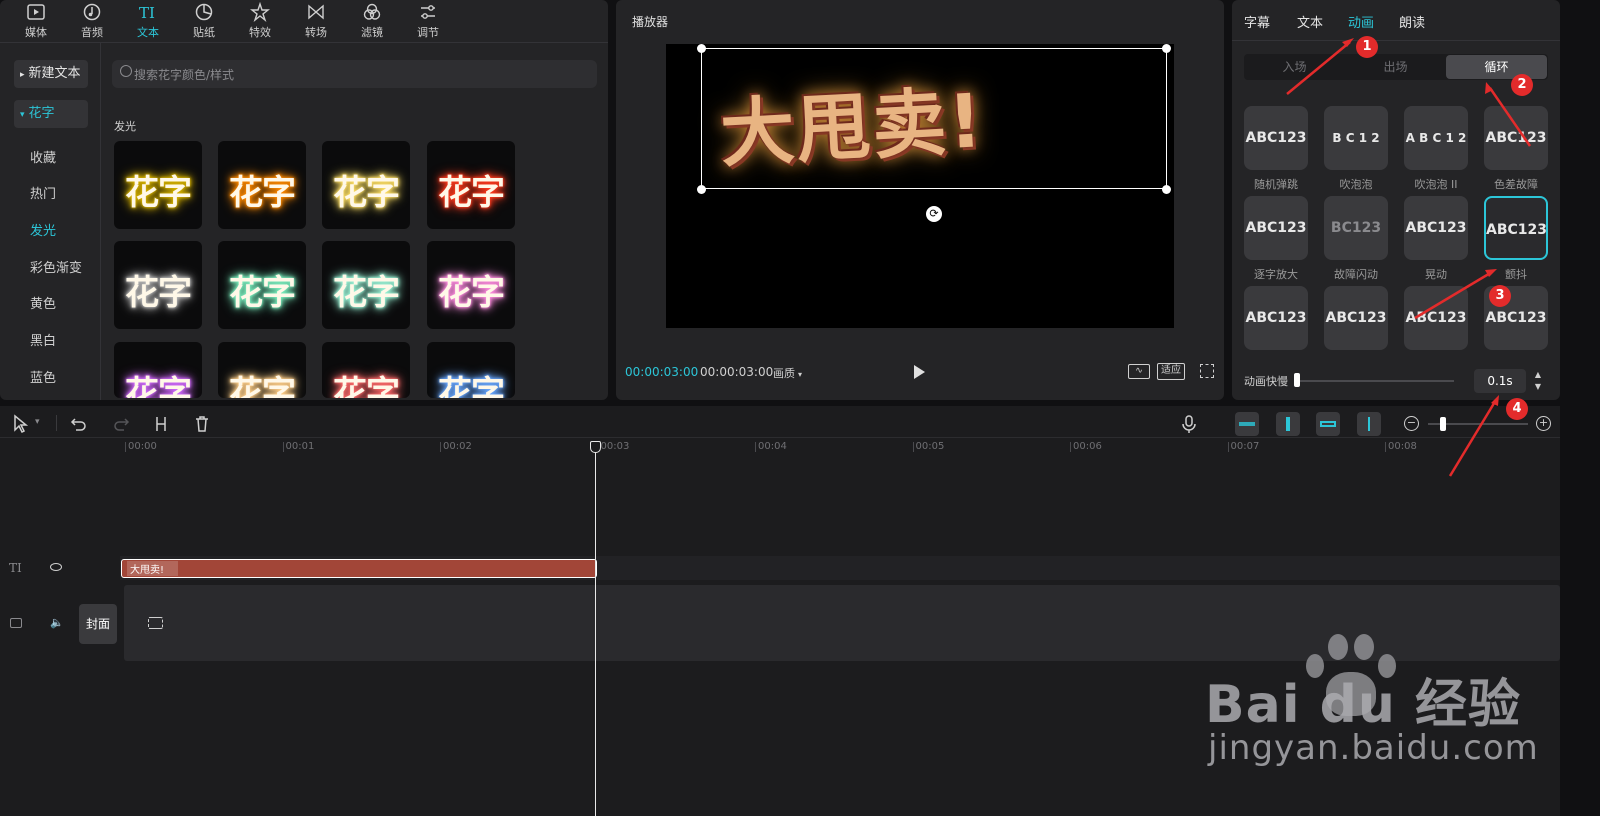 The height and width of the screenshot is (816, 1600). I want to click on watermark-brand: Bai du 经验, so click(1363, 705).